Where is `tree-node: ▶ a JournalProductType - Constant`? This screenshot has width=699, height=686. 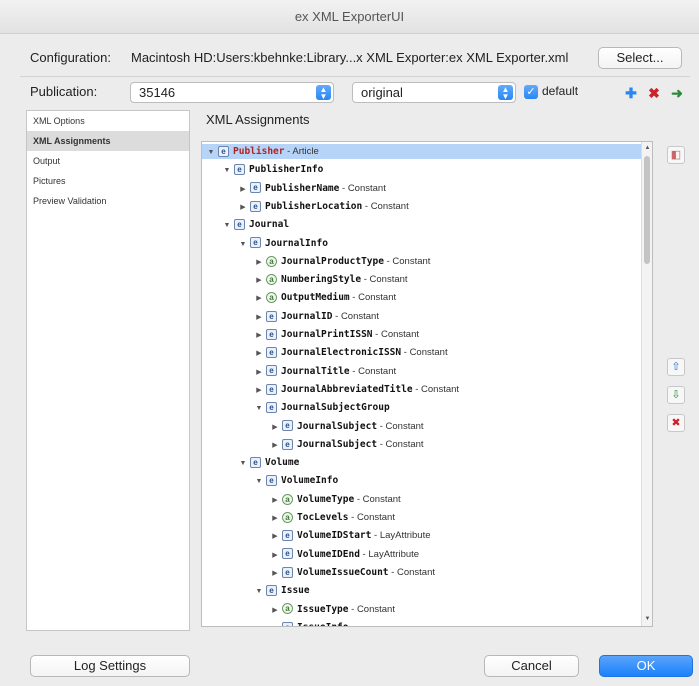 tree-node: ▶ a JournalProductType - Constant is located at coordinates (316, 261).